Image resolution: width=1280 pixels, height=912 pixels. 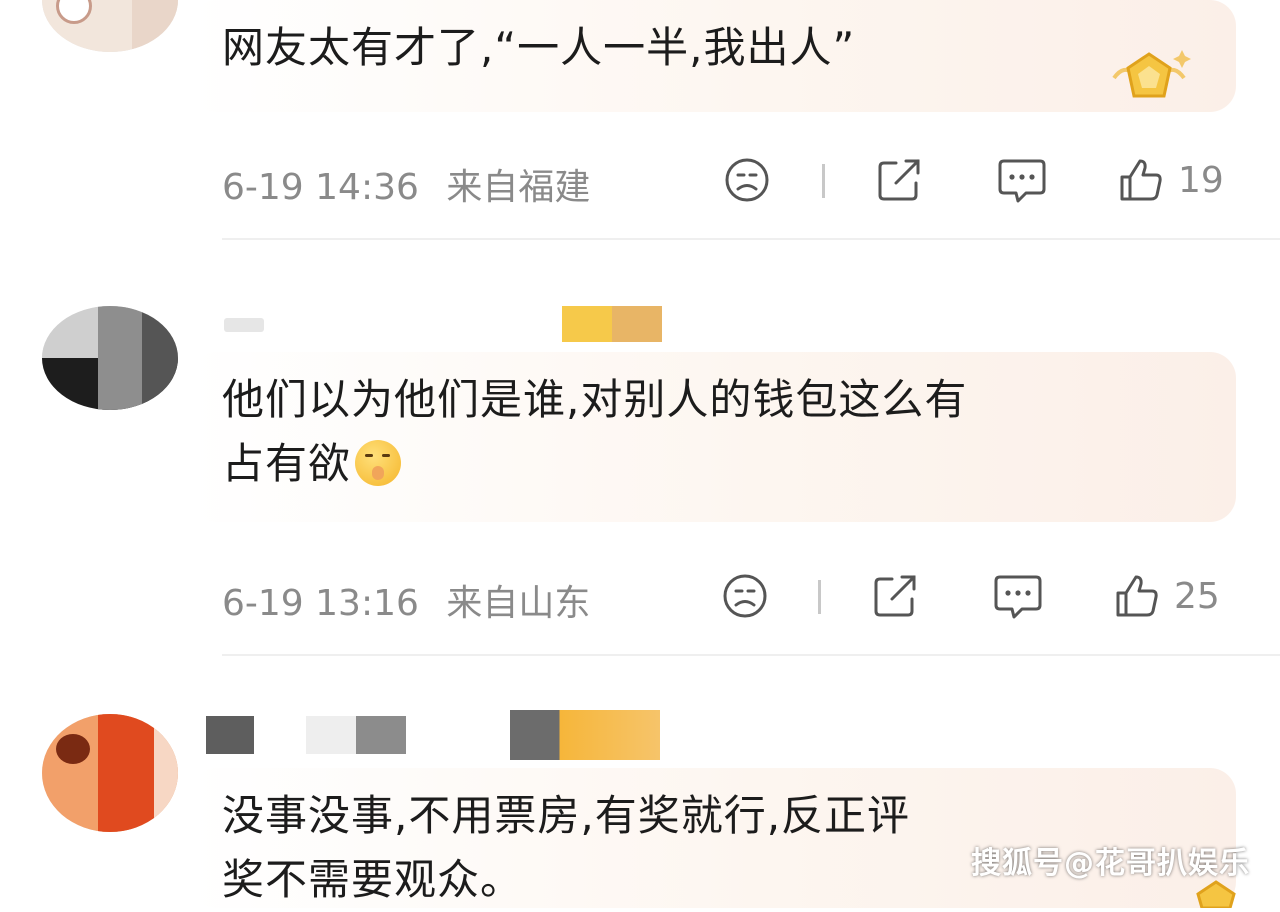 I want to click on like-button: 25, so click(x=1166, y=596).